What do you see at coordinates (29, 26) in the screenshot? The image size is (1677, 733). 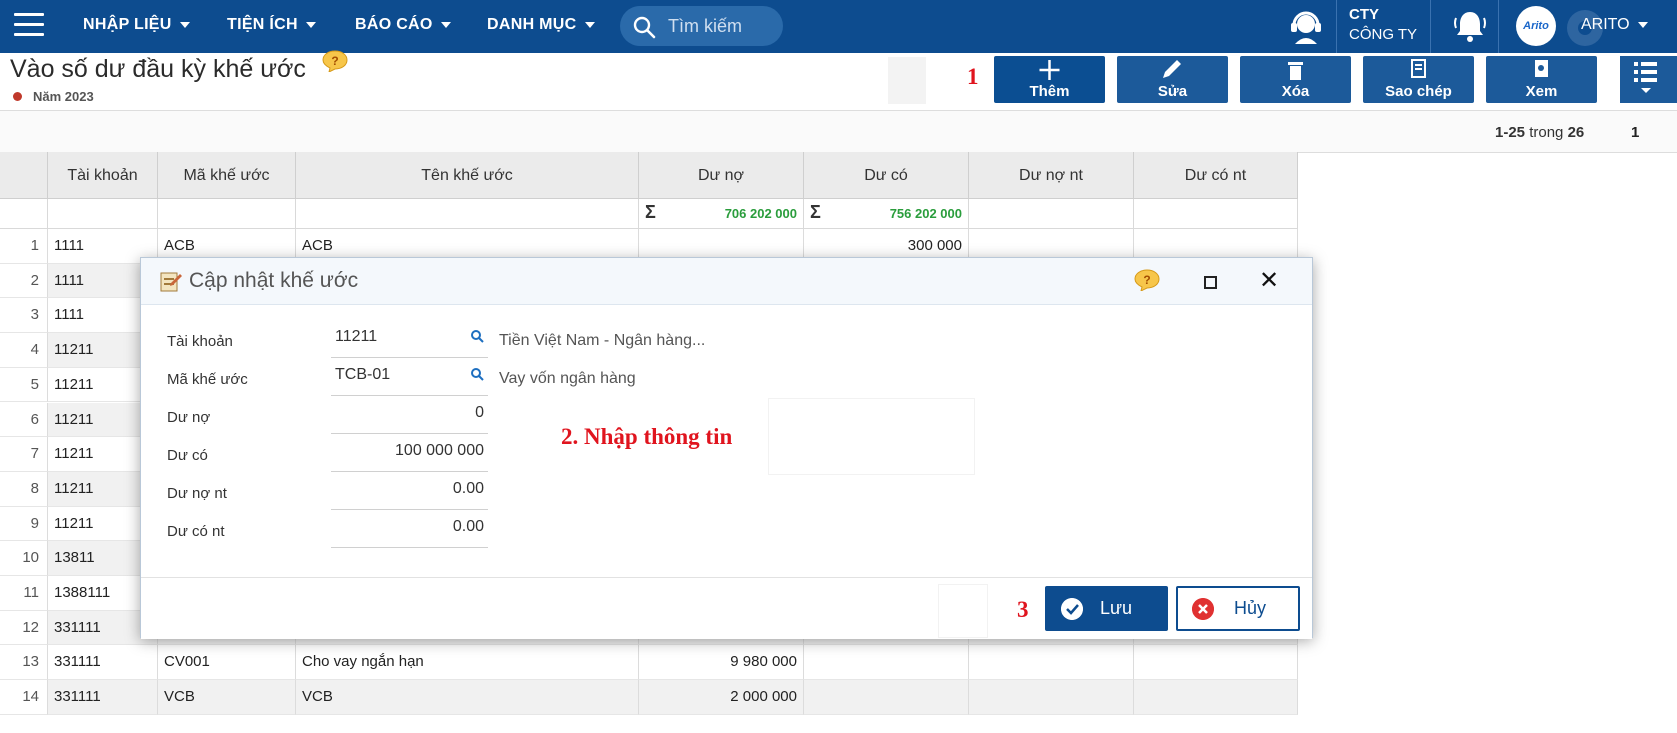 I see `hamburger-menu-icon` at bounding box center [29, 26].